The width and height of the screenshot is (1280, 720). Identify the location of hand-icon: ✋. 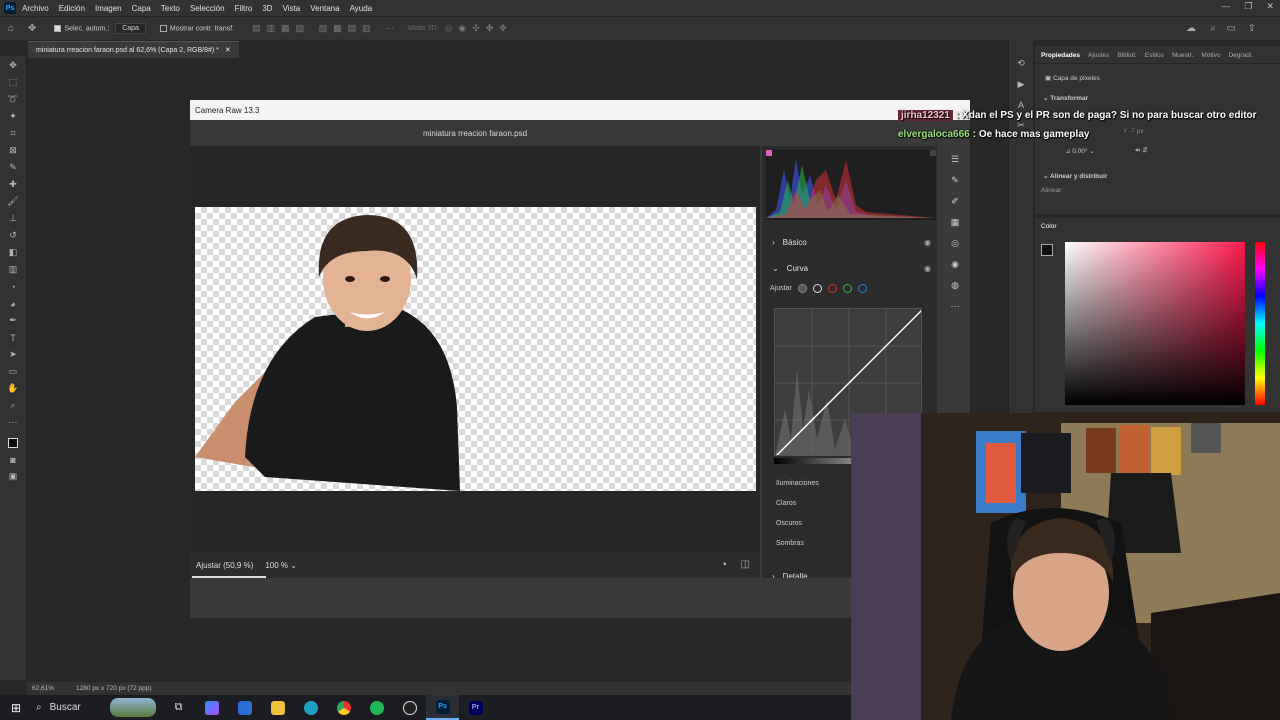
(13, 388).